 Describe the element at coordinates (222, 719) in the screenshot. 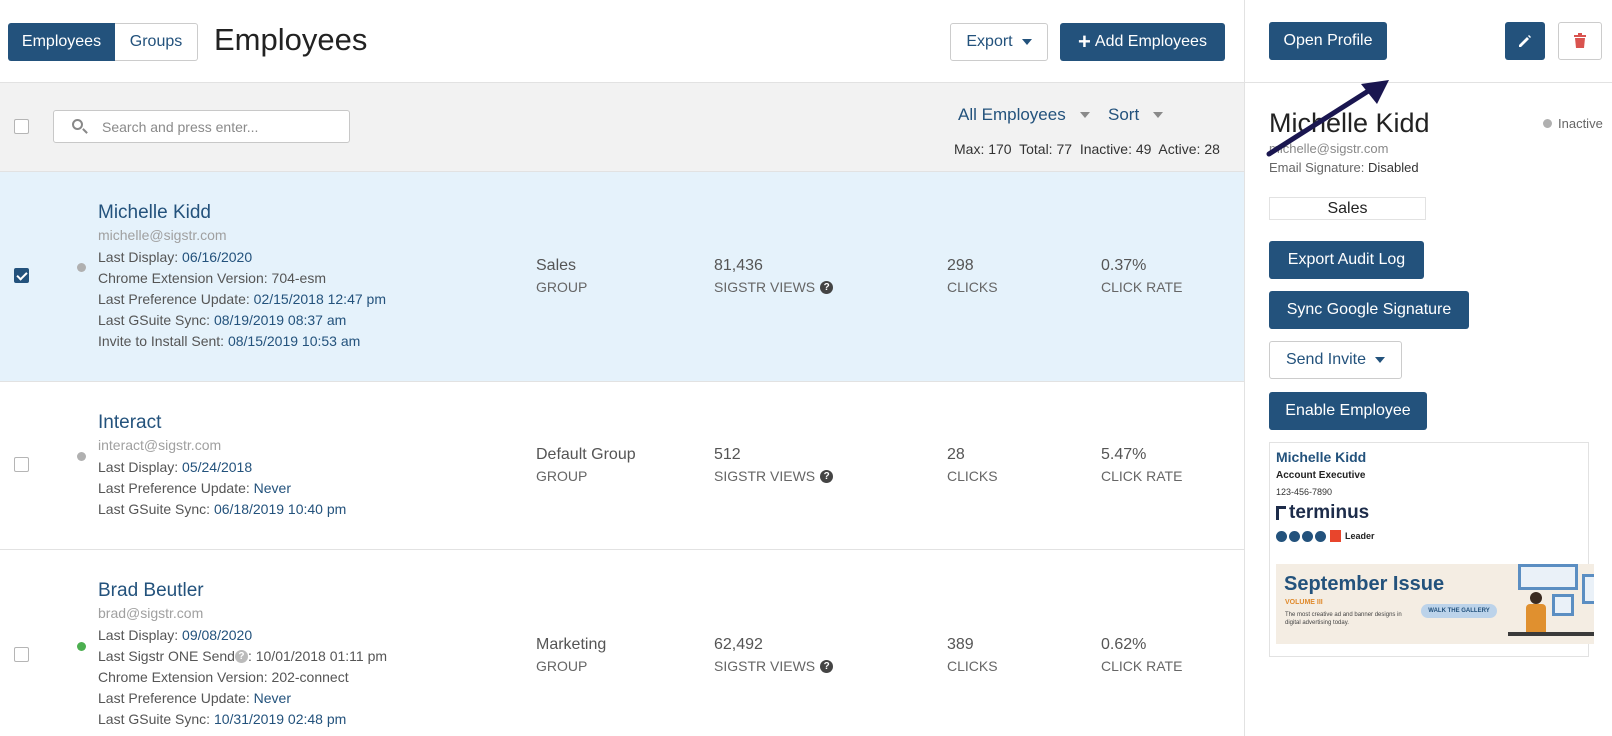

I see `detail-line: Last GSuite Sync: 10/31/2019 02:48 pm` at that location.